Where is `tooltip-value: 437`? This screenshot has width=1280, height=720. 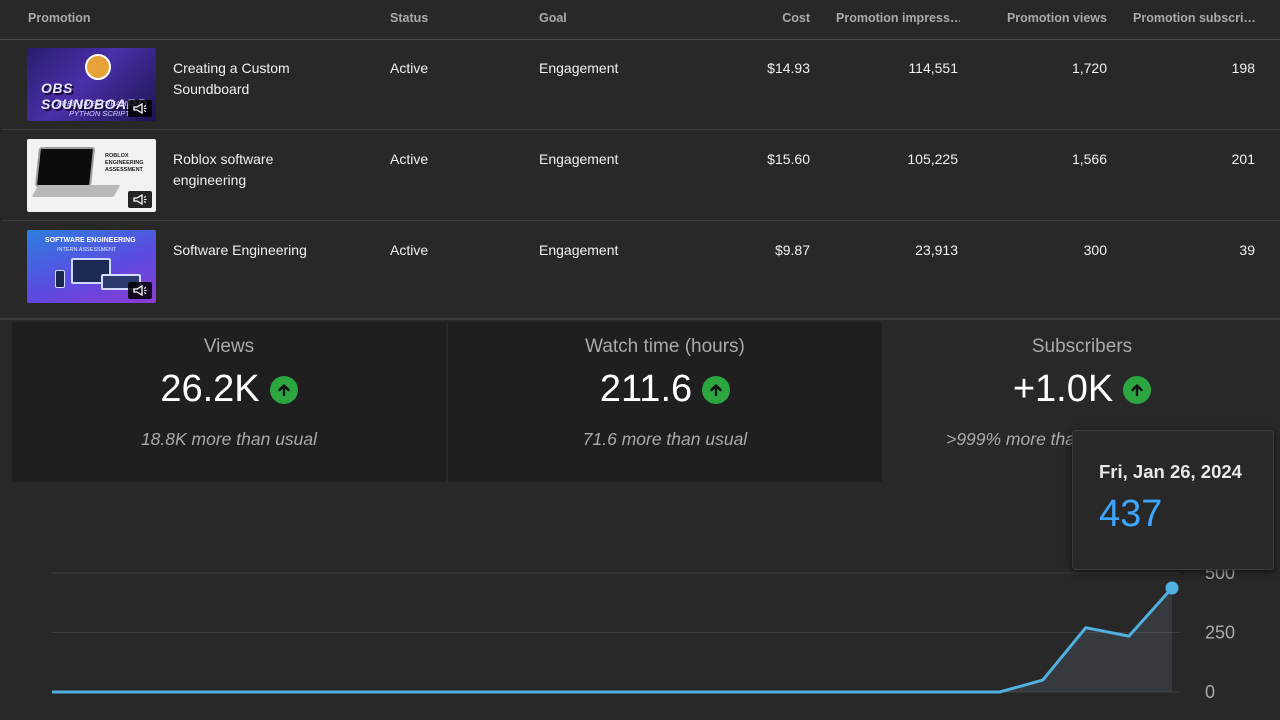
tooltip-value: 437 is located at coordinates (1131, 514).